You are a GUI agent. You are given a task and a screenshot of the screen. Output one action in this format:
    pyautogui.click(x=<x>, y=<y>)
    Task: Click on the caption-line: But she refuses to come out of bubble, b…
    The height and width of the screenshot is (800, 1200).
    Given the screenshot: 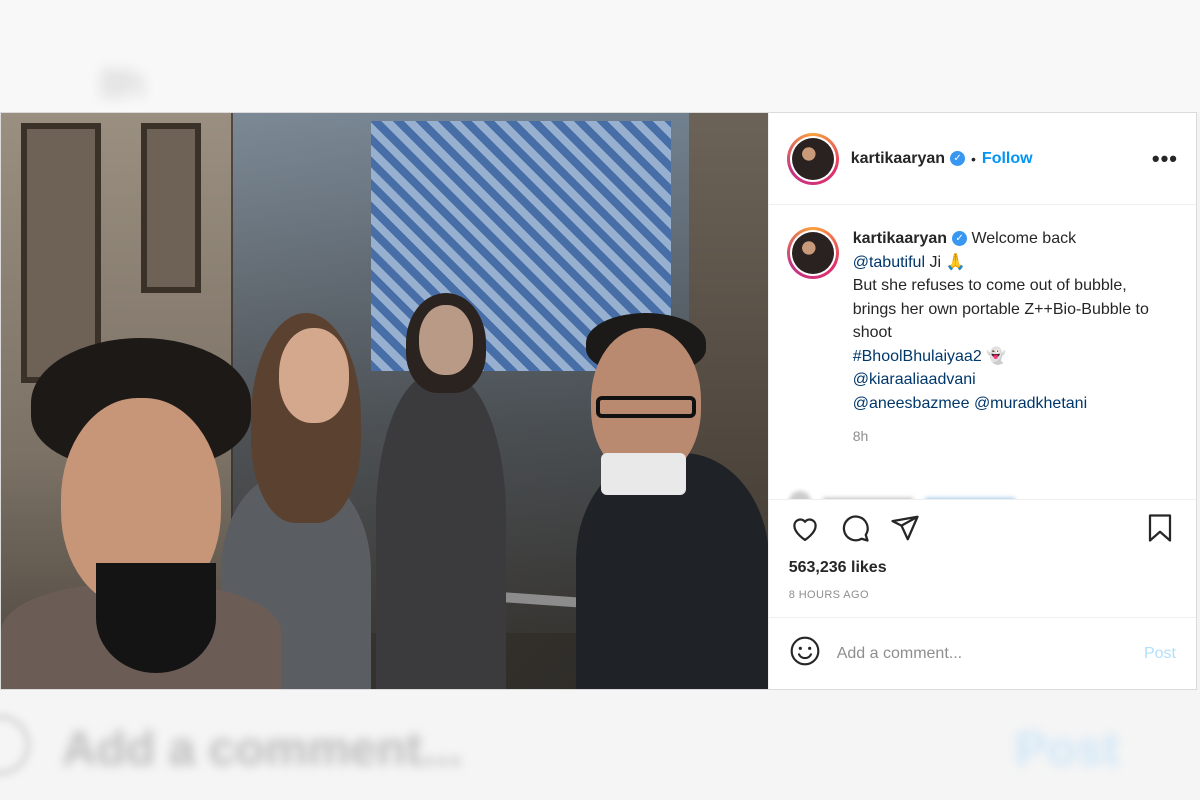 What is the action you would take?
    pyautogui.click(x=1000, y=309)
    